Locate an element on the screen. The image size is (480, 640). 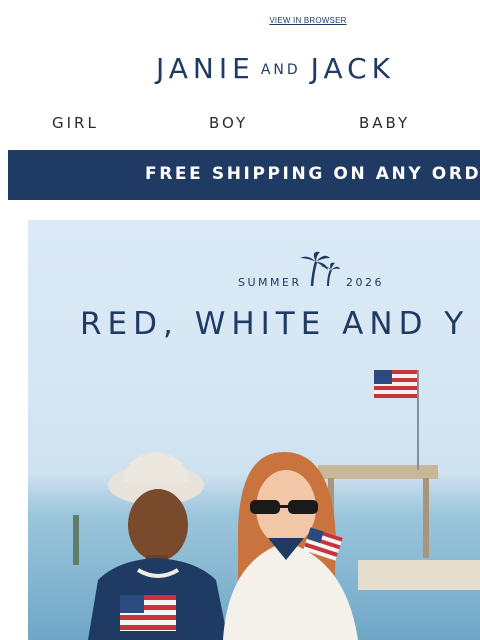
nav-item-girl: GIRL is located at coordinates (75, 123).